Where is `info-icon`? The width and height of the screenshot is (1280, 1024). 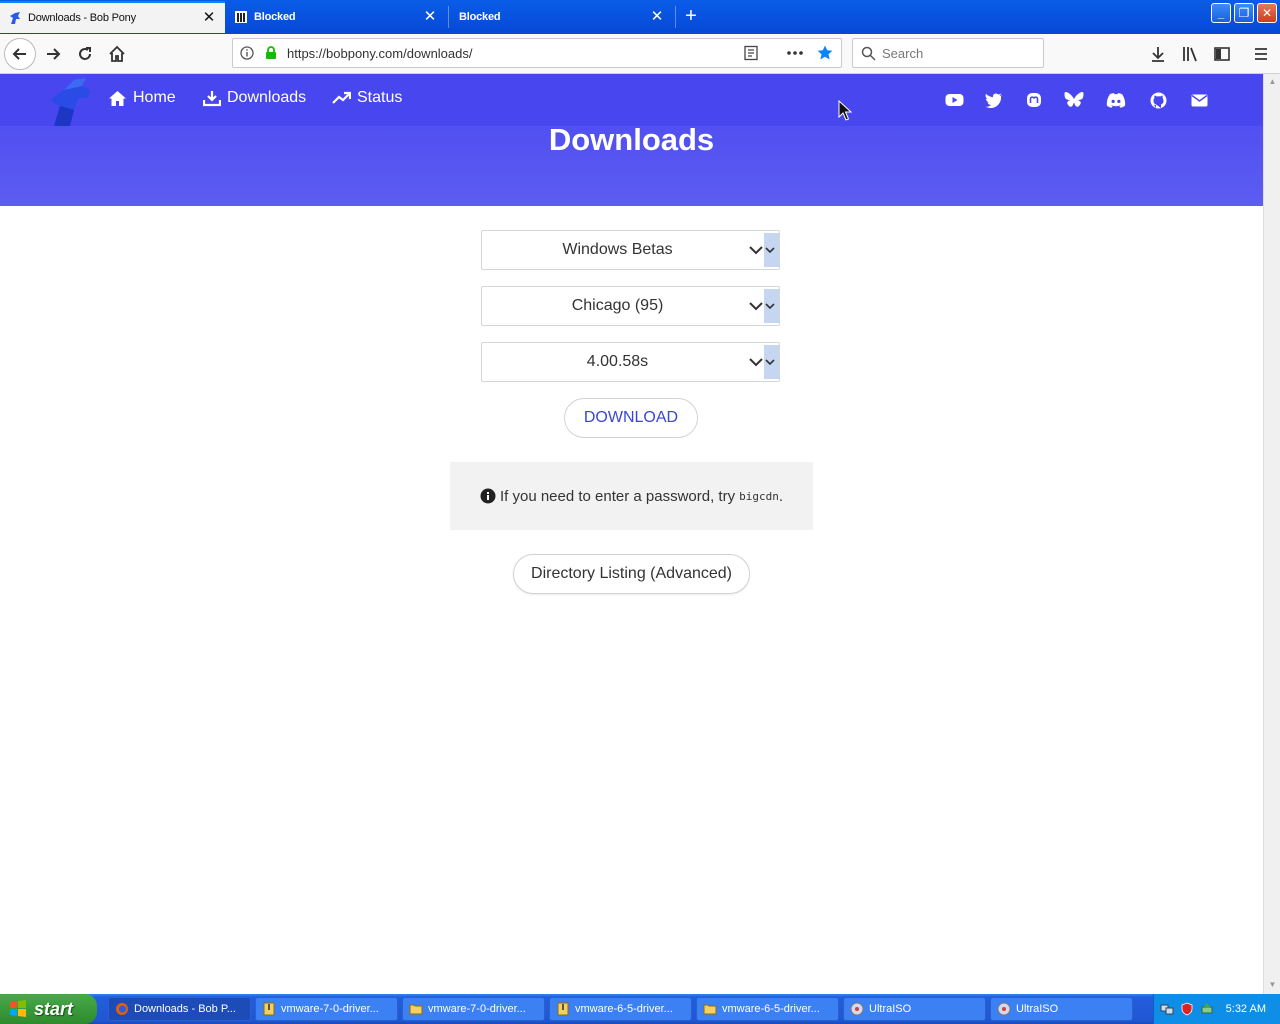
info-icon is located at coordinates (488, 496).